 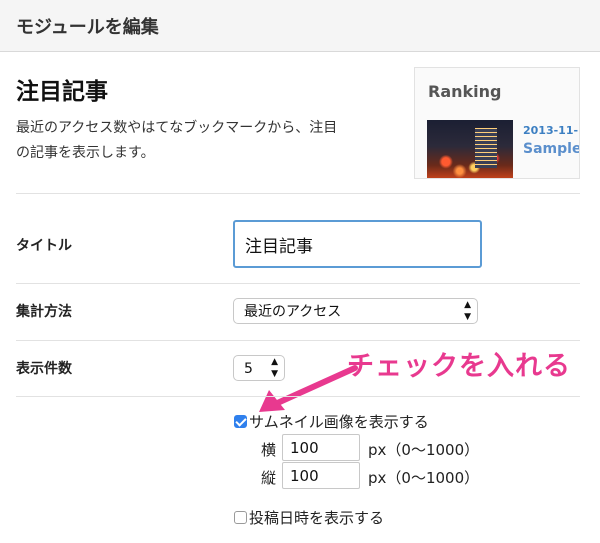 What do you see at coordinates (248, 369) in the screenshot?
I see `count-select-value: 5` at bounding box center [248, 369].